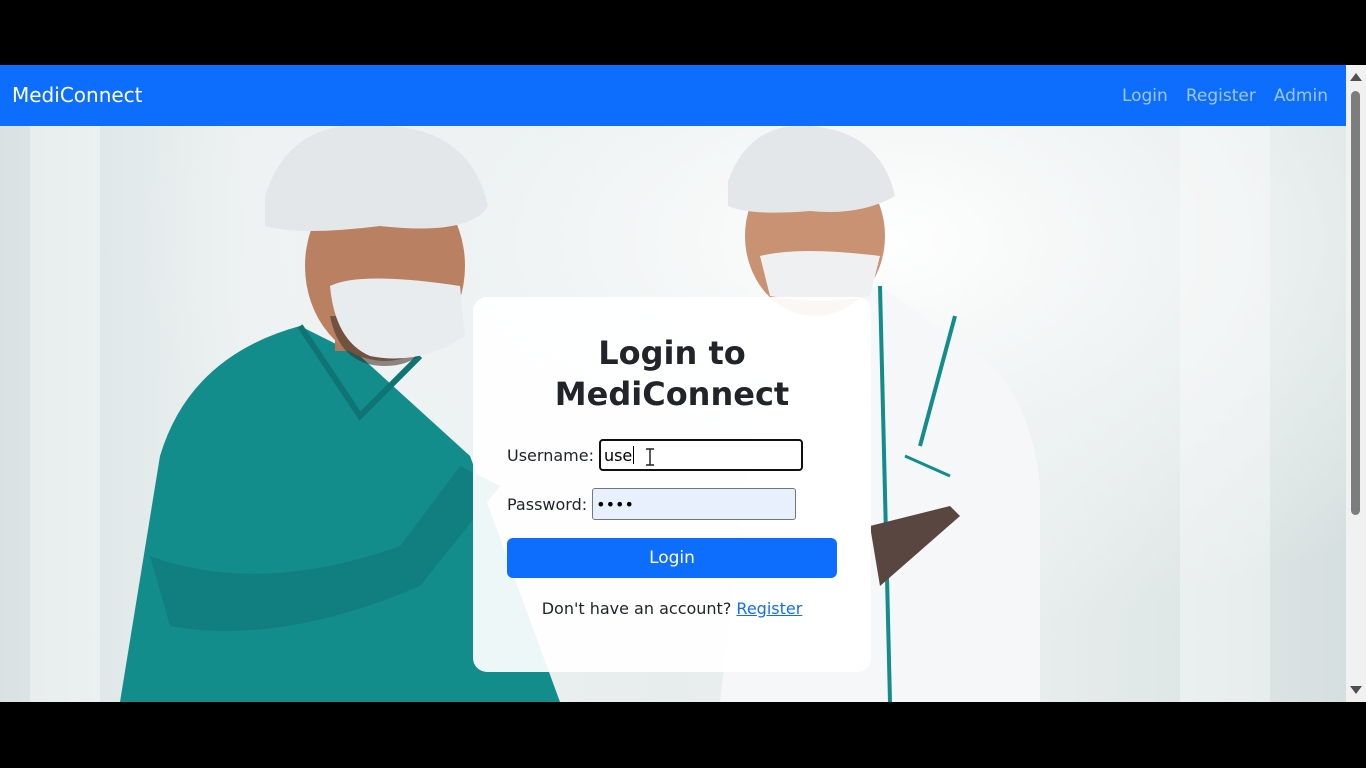 The height and width of the screenshot is (768, 1366). I want to click on scrollbar-thumb, so click(1355, 303).